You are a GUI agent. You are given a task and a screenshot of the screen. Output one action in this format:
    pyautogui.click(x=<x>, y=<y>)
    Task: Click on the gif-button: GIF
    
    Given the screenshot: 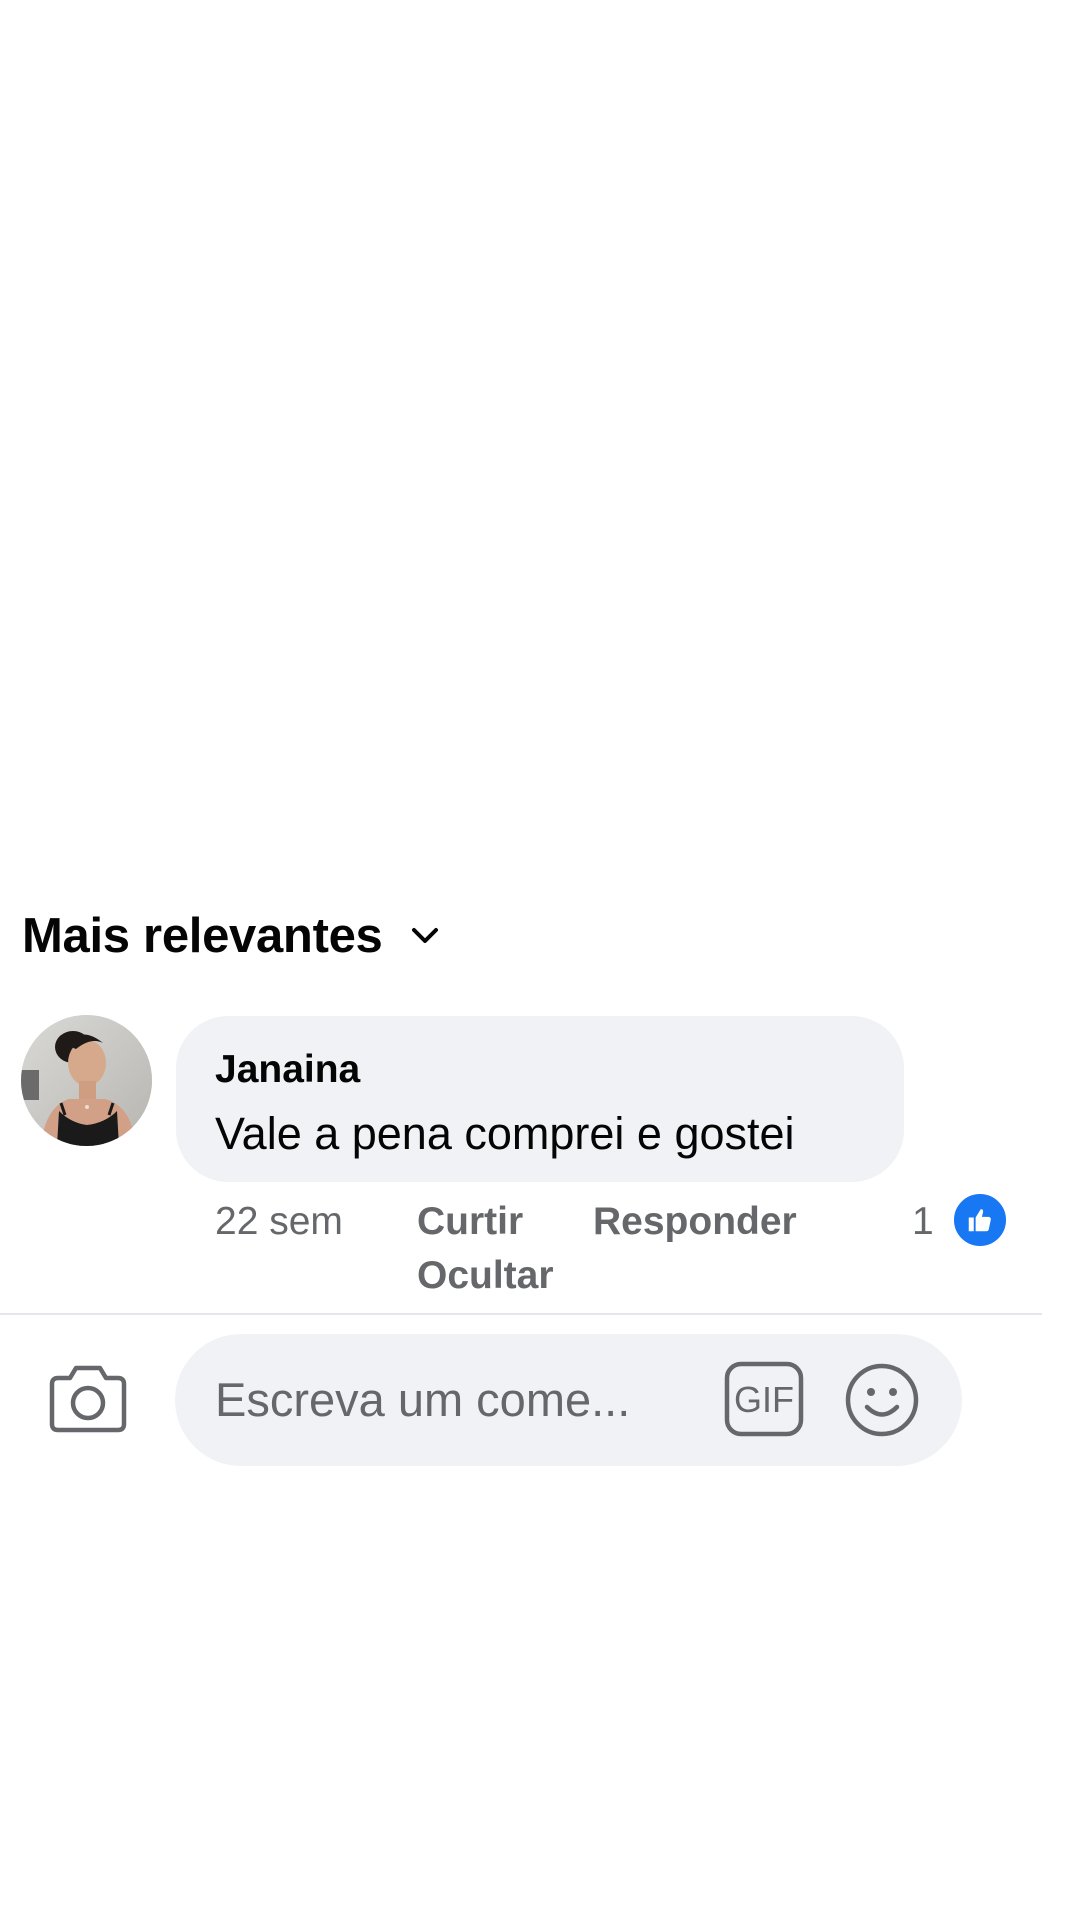 What is the action you would take?
    pyautogui.click(x=764, y=1399)
    